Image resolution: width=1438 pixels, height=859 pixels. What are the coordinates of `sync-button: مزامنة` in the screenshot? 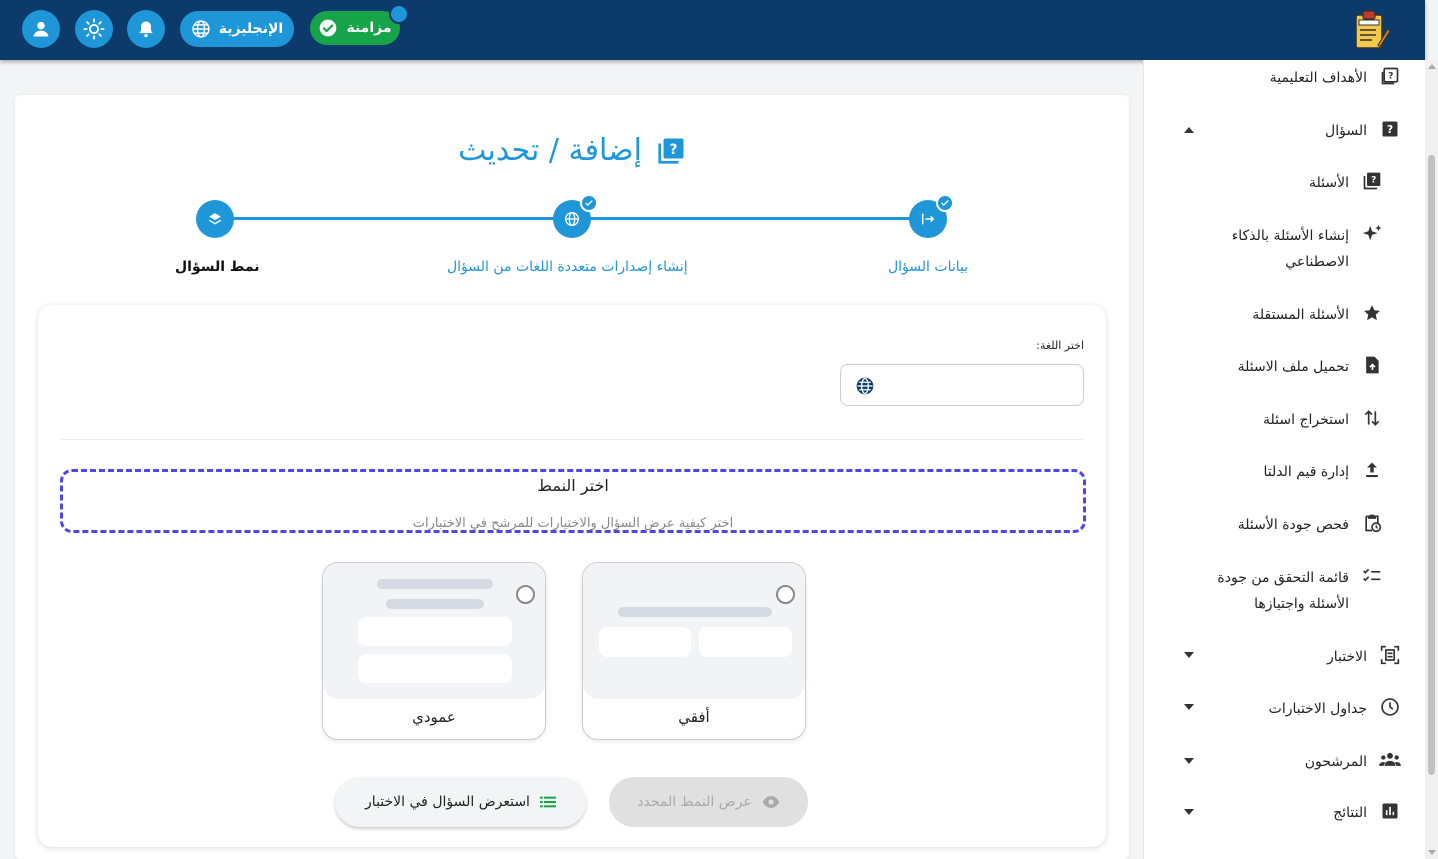 It's located at (355, 28).